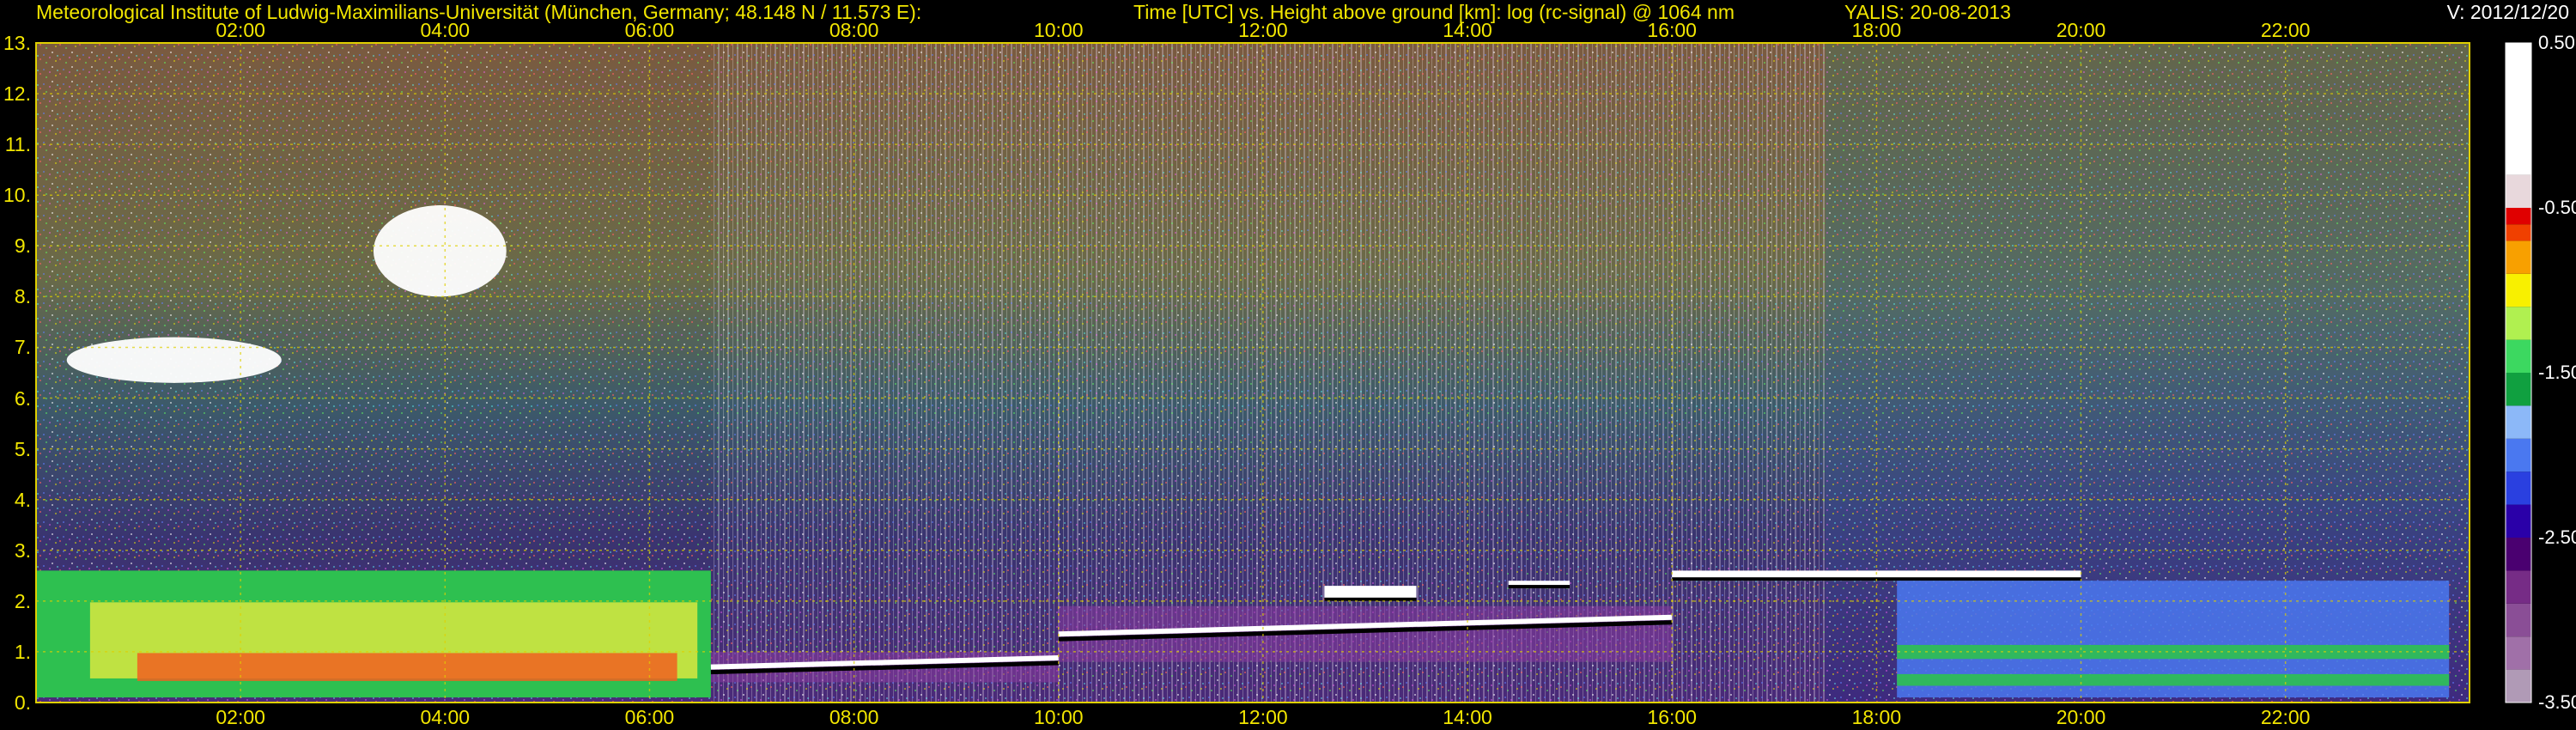  What do you see at coordinates (1467, 717) in the screenshot?
I see `x-tick-label-bottom: 14:00` at bounding box center [1467, 717].